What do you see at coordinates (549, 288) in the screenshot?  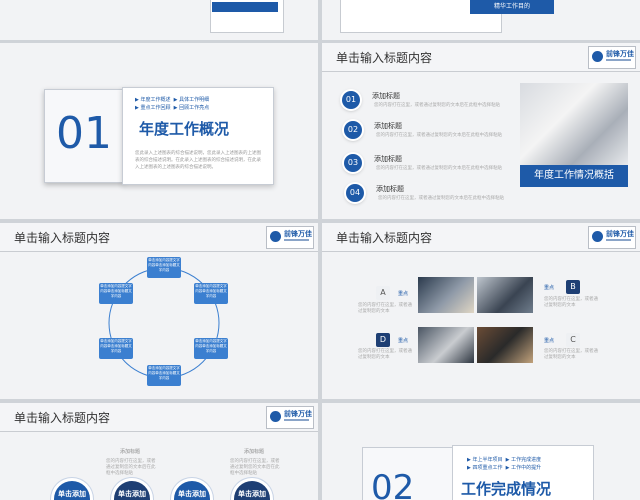 I see `label-b: 重点` at bounding box center [549, 288].